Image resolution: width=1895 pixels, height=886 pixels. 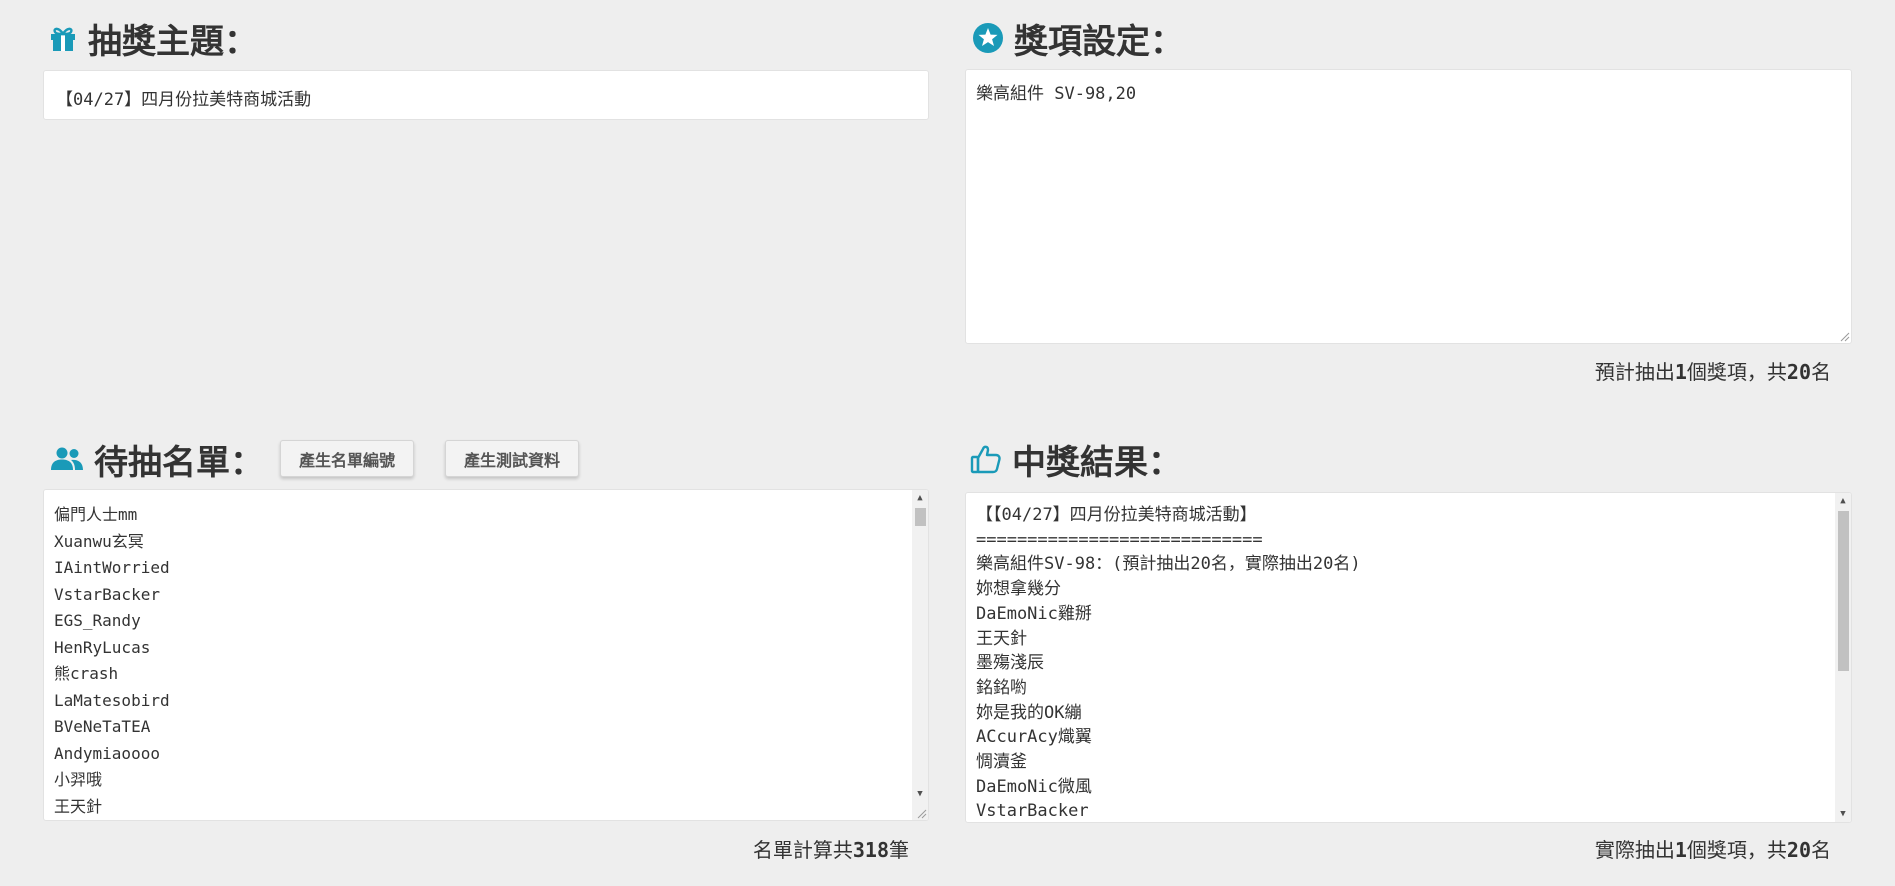 I want to click on prize-line: 樂高組件 SV-98,20, so click(x=1056, y=94).